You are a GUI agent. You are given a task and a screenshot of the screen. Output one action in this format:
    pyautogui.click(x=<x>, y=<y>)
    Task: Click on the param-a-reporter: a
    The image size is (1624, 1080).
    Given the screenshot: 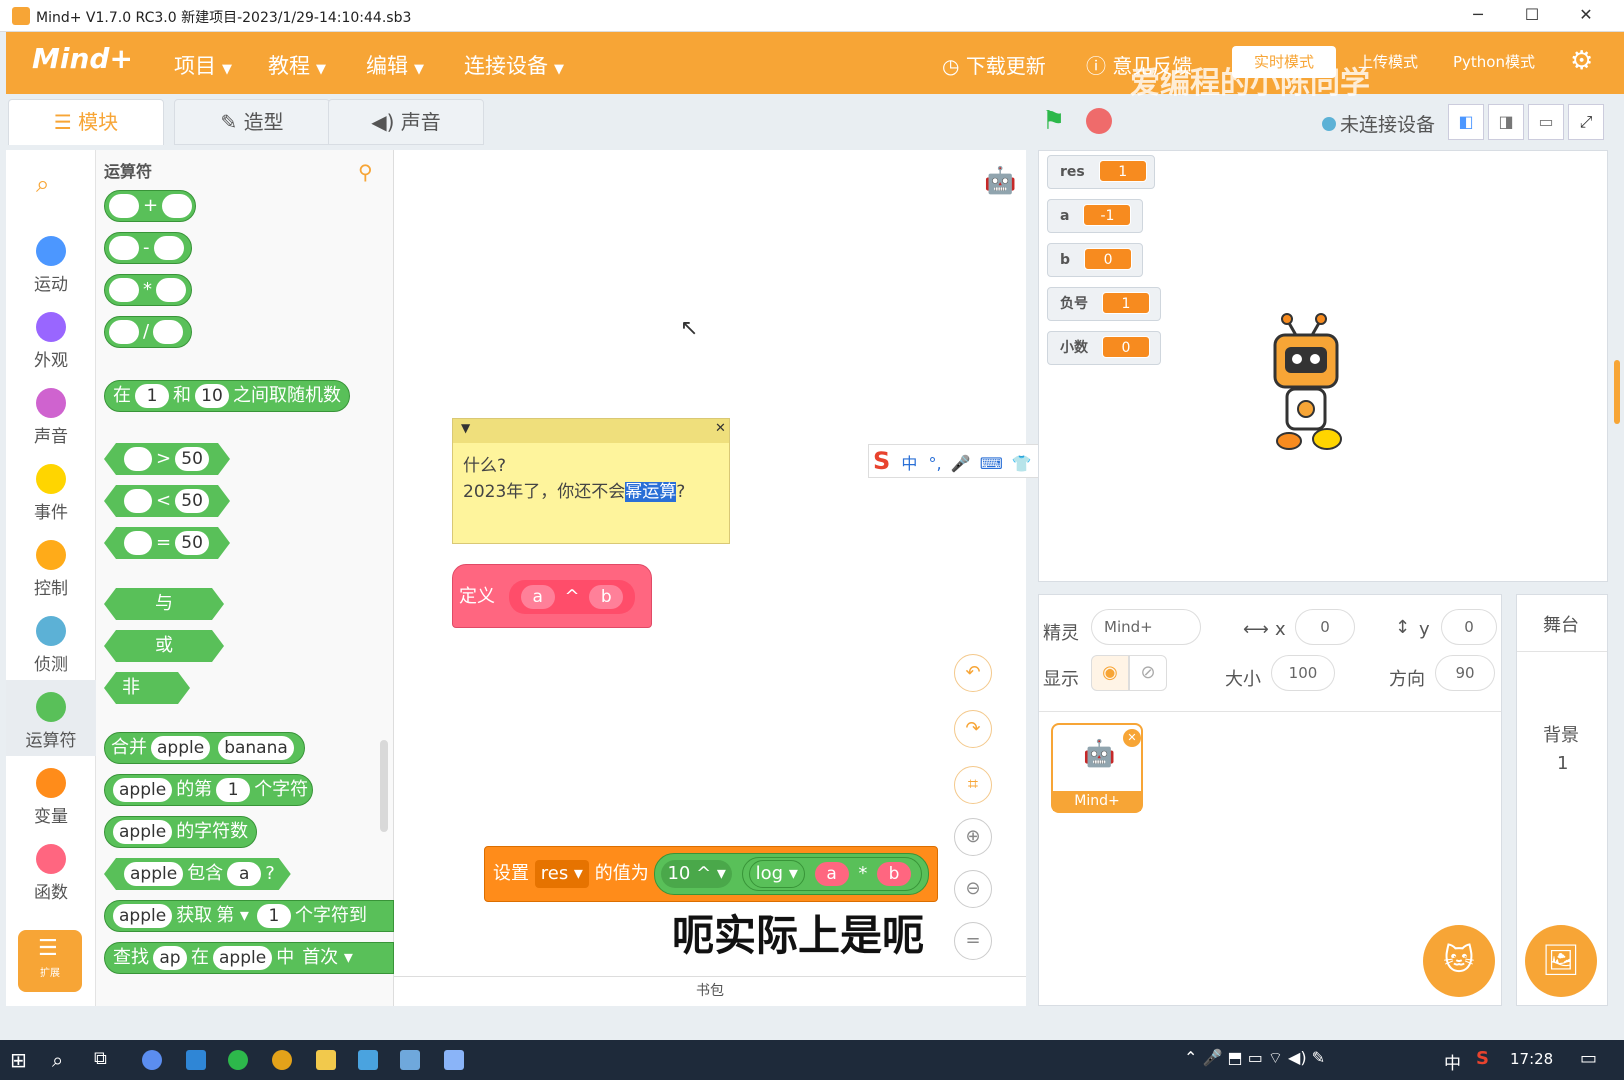 What is the action you would take?
    pyautogui.click(x=831, y=874)
    